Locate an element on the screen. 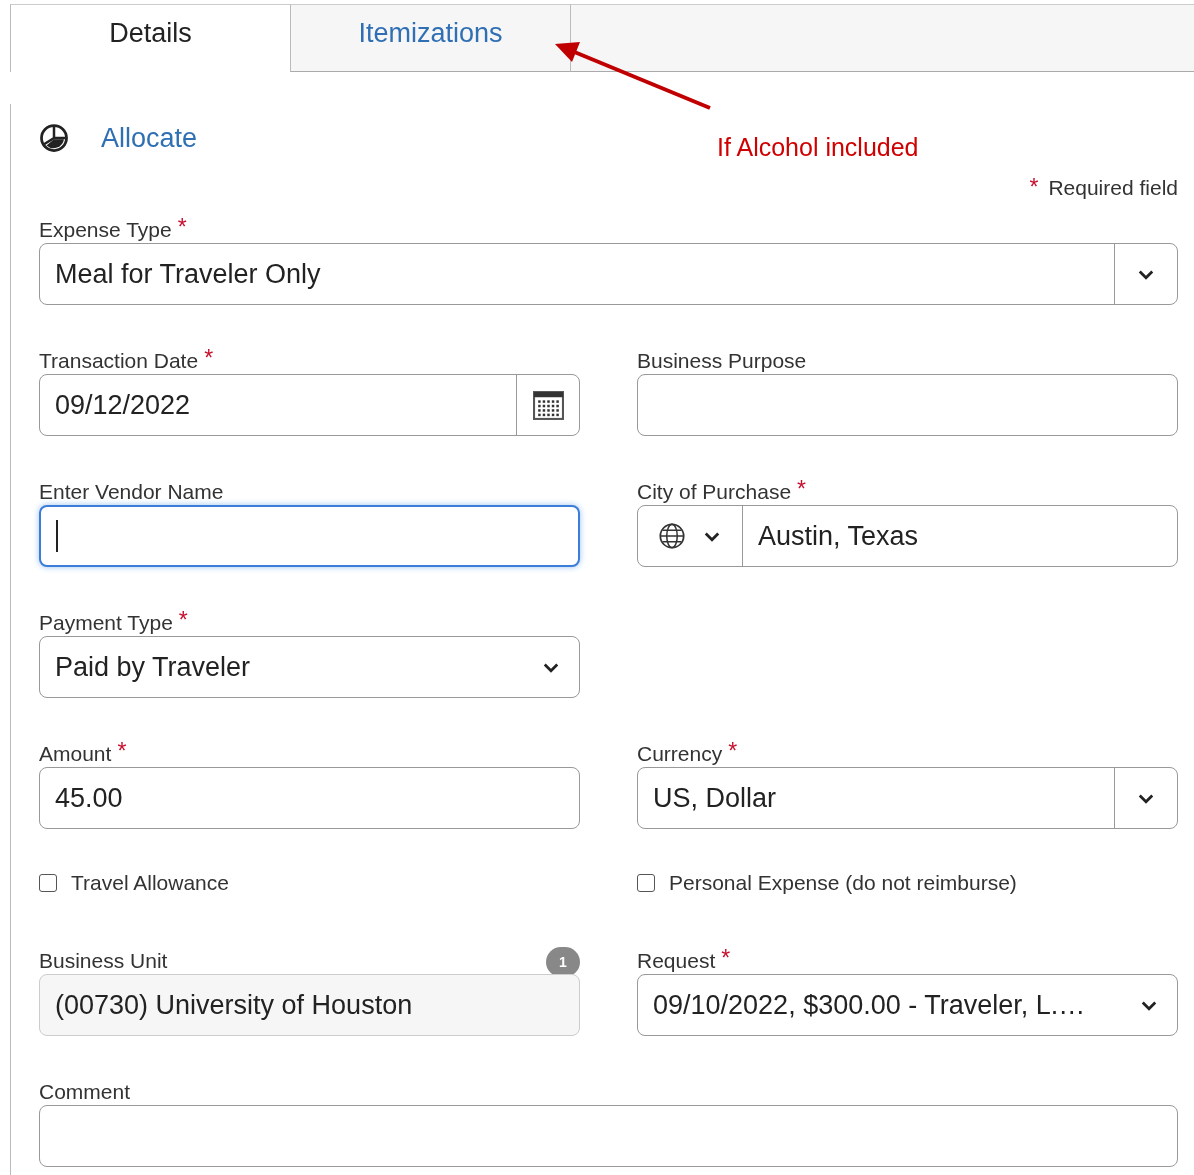 This screenshot has width=1194, height=1175. date-field: 09/12/2022 is located at coordinates (309, 405).